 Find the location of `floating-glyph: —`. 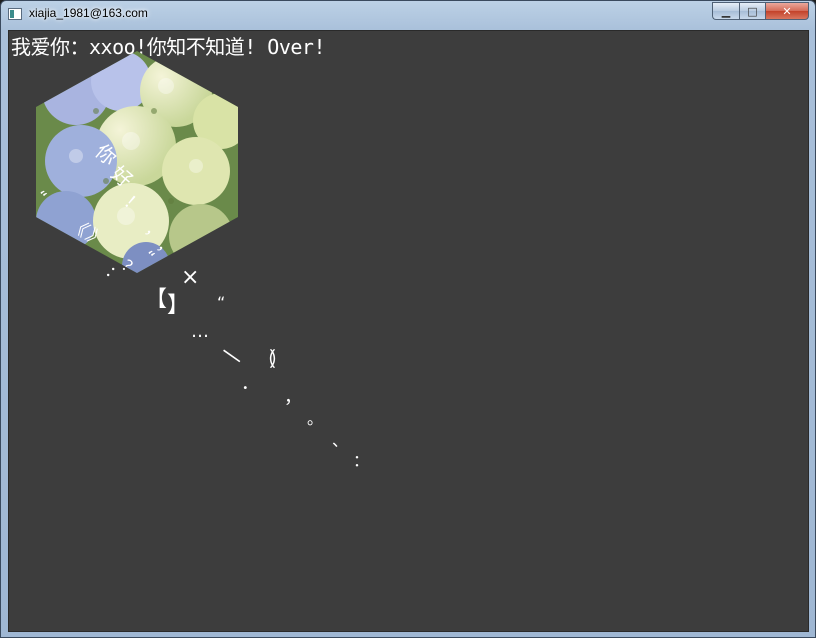

floating-glyph: — is located at coordinates (232, 355).